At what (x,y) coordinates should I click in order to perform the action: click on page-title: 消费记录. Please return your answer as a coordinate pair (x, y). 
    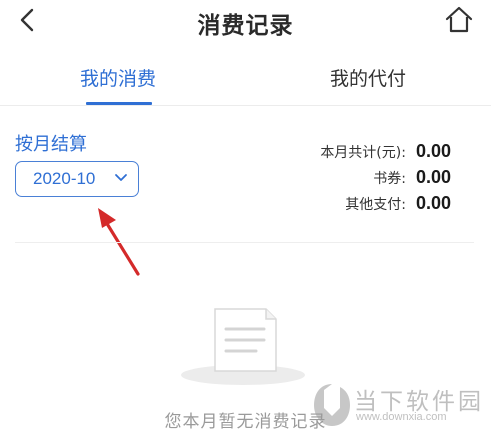
    Looking at the image, I should click on (245, 26).